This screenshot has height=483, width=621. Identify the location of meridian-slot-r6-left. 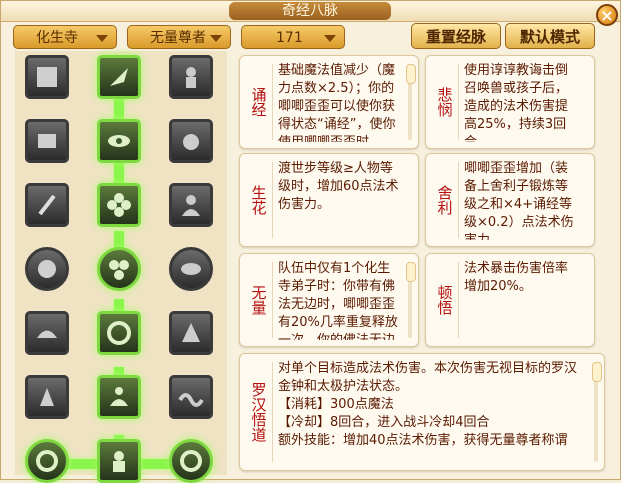
(47, 397).